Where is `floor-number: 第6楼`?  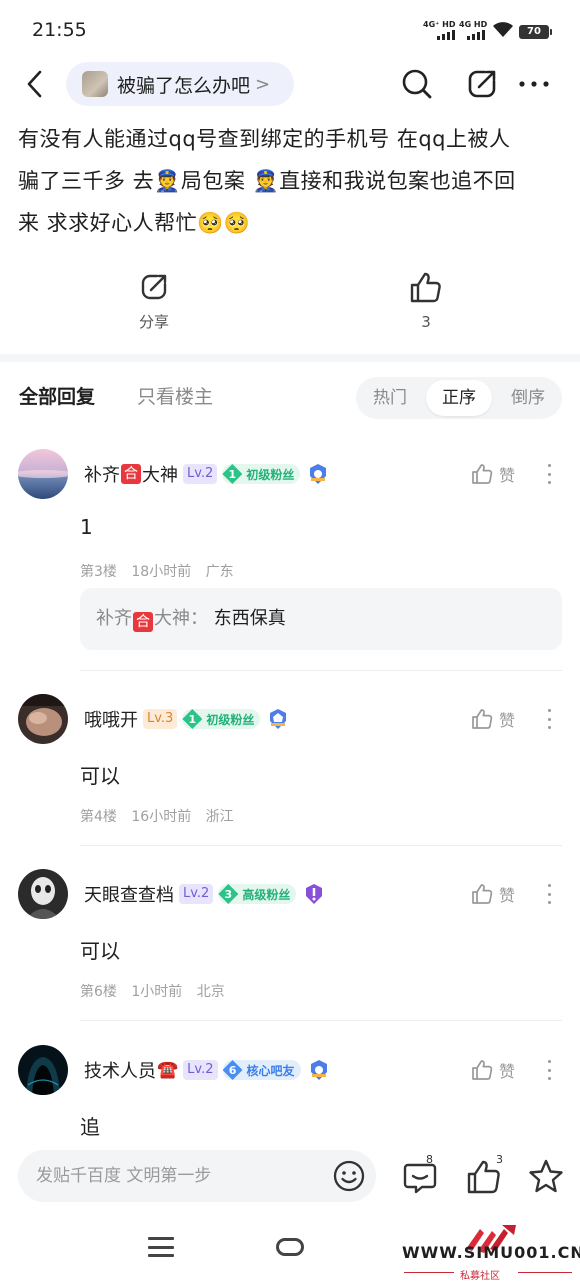 floor-number: 第6楼 is located at coordinates (98, 992).